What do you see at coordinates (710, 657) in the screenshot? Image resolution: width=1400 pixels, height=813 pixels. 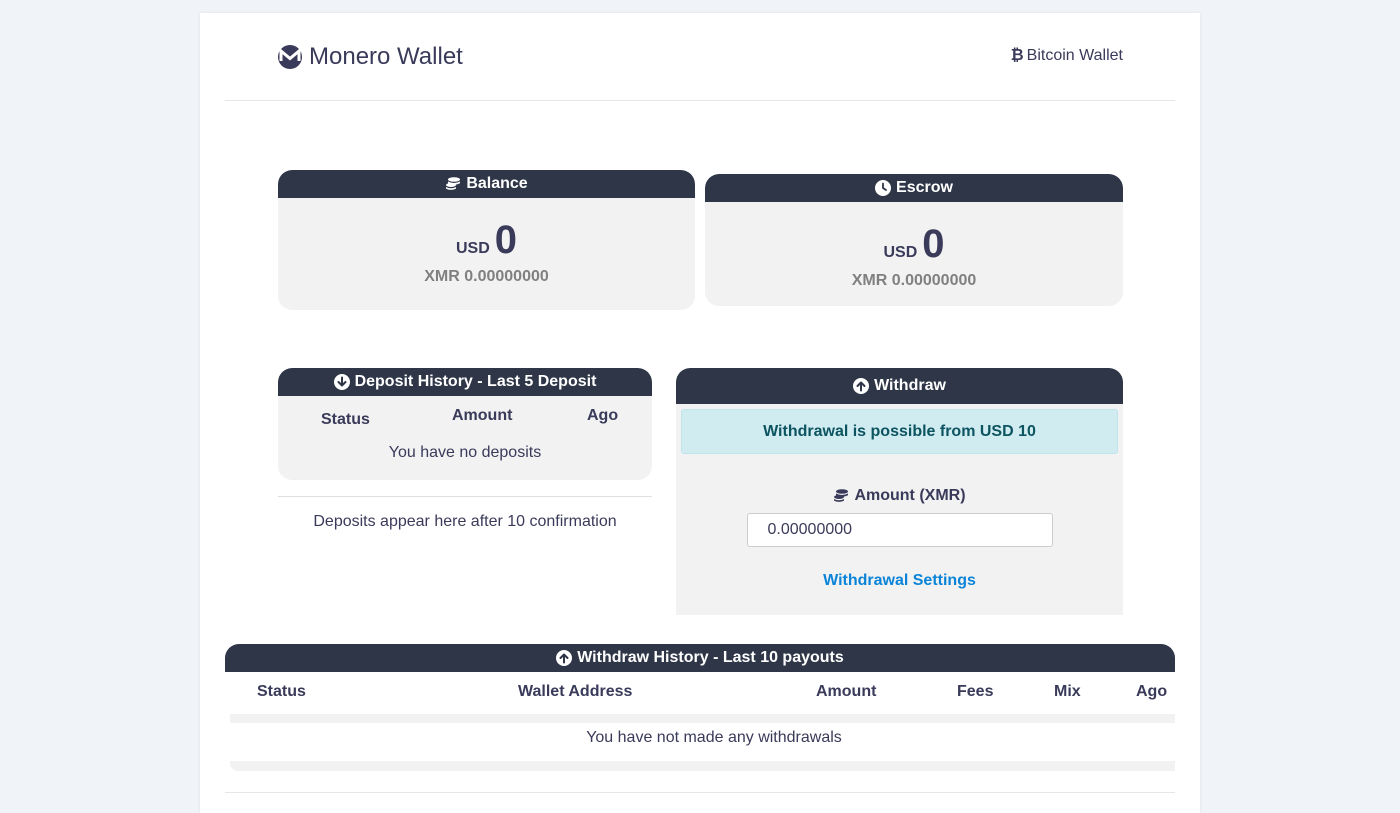 I see `withdraw-history-title: Withdraw History - Last 10 payouts` at bounding box center [710, 657].